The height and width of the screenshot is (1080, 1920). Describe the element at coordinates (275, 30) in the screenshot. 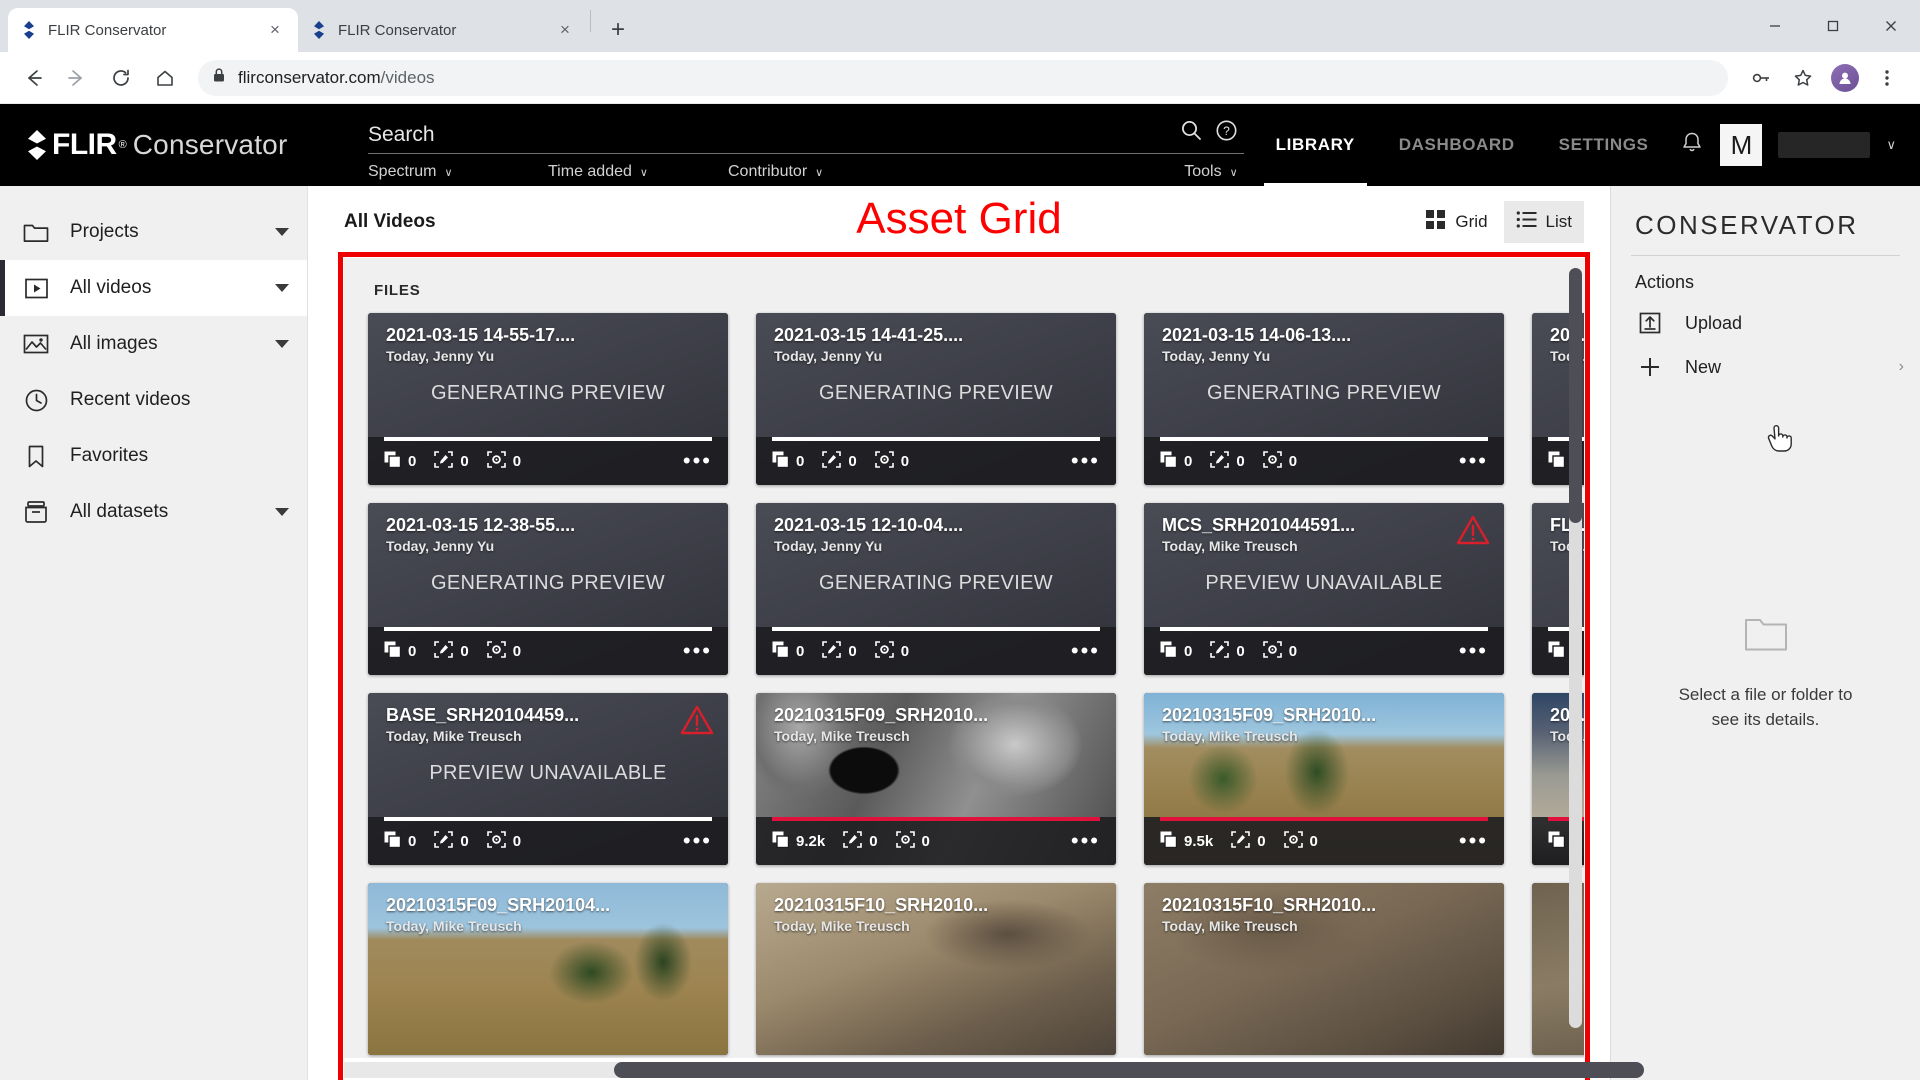

I see `browser-tab-1-close-icon: ×` at that location.